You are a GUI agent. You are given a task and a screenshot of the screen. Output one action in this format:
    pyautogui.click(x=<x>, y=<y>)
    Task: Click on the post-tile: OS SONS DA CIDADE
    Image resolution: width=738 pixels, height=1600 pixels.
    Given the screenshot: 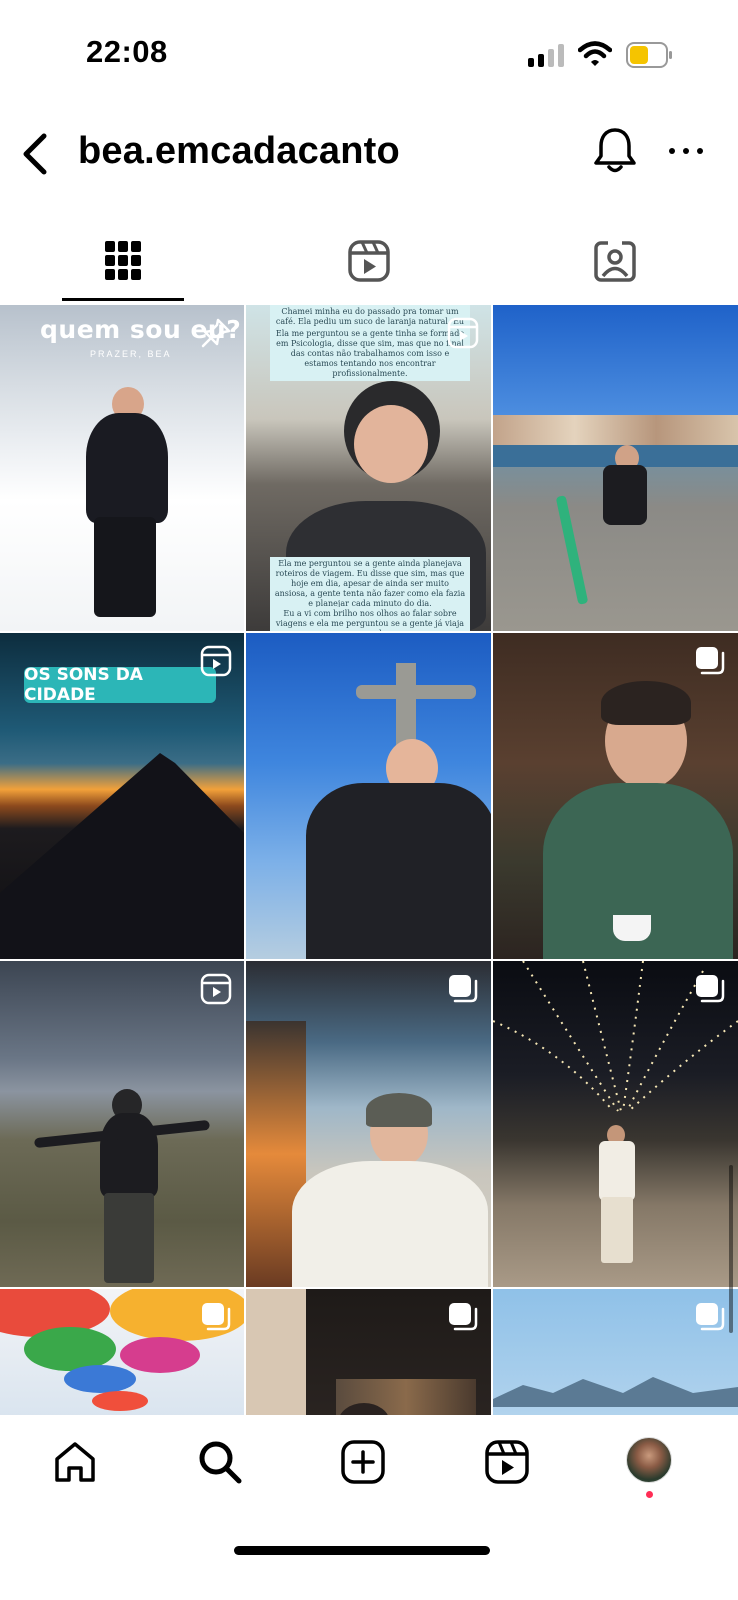 What is the action you would take?
    pyautogui.click(x=122, y=796)
    